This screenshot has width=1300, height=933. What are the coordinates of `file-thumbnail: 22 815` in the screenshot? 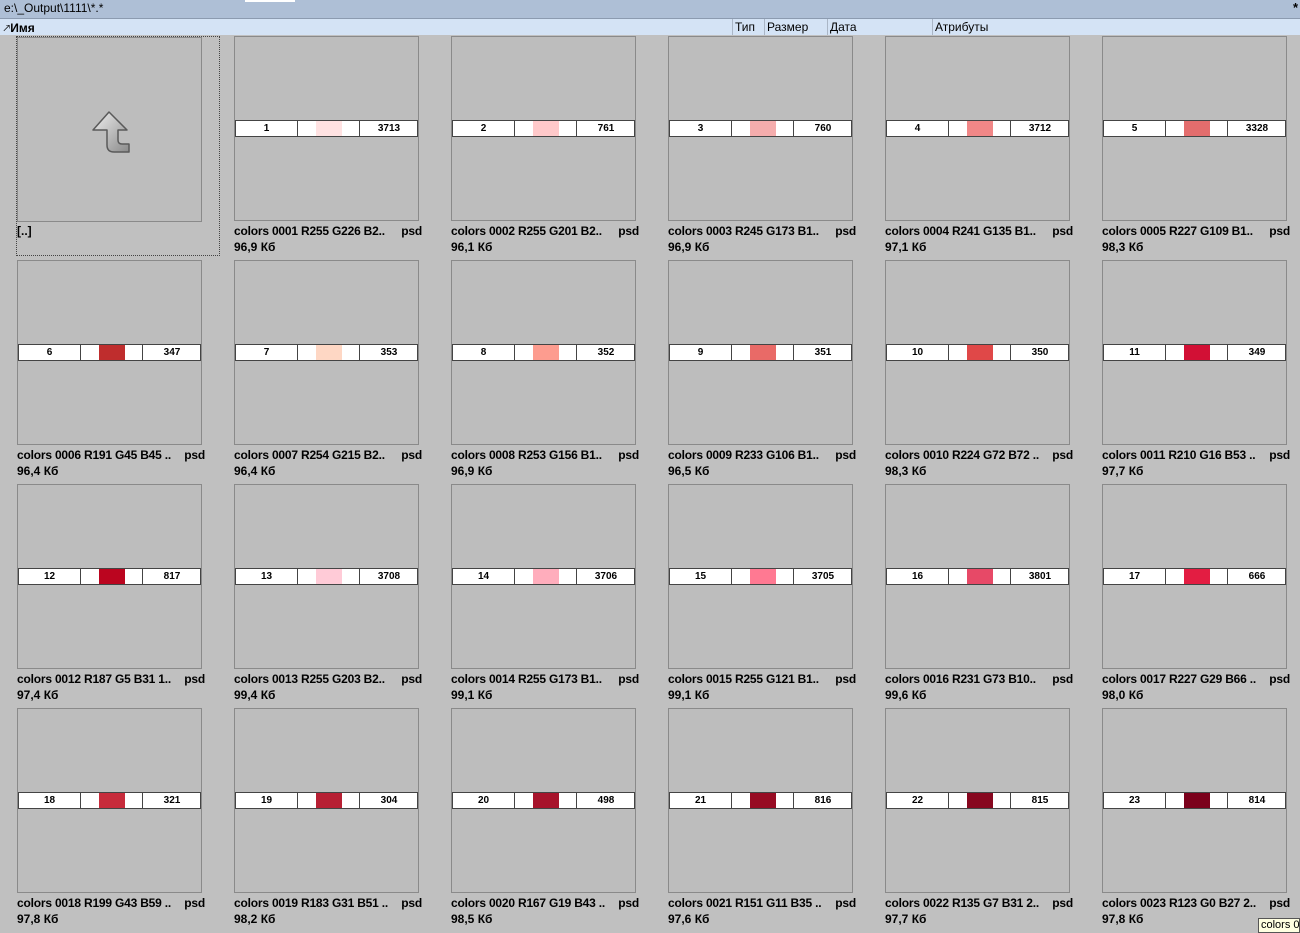 It's located at (977, 800).